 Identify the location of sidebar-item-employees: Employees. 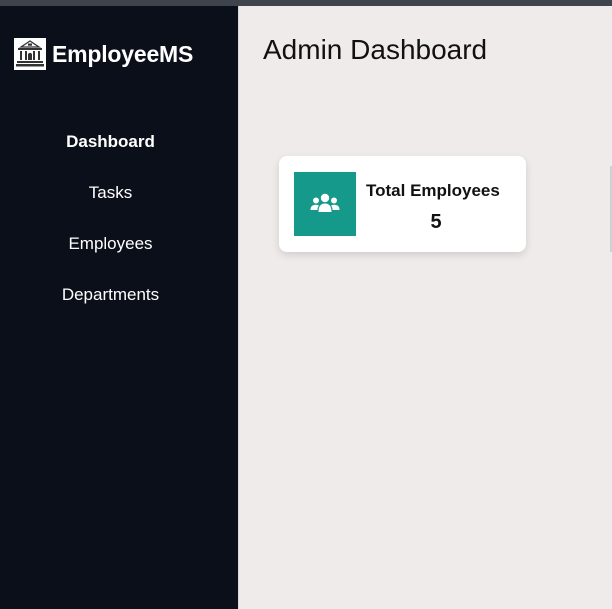
(110, 256).